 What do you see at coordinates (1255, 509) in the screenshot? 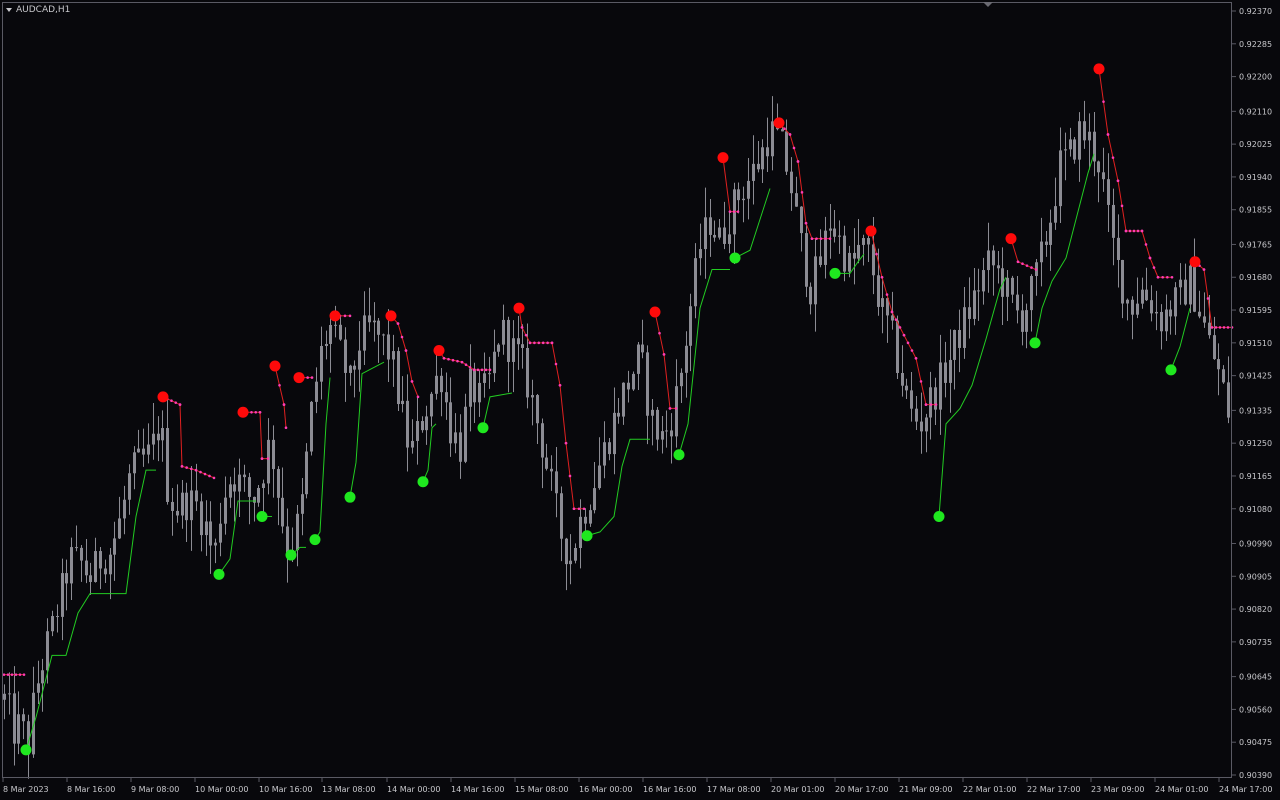
I see `price-tick-label: 0.91080` at bounding box center [1255, 509].